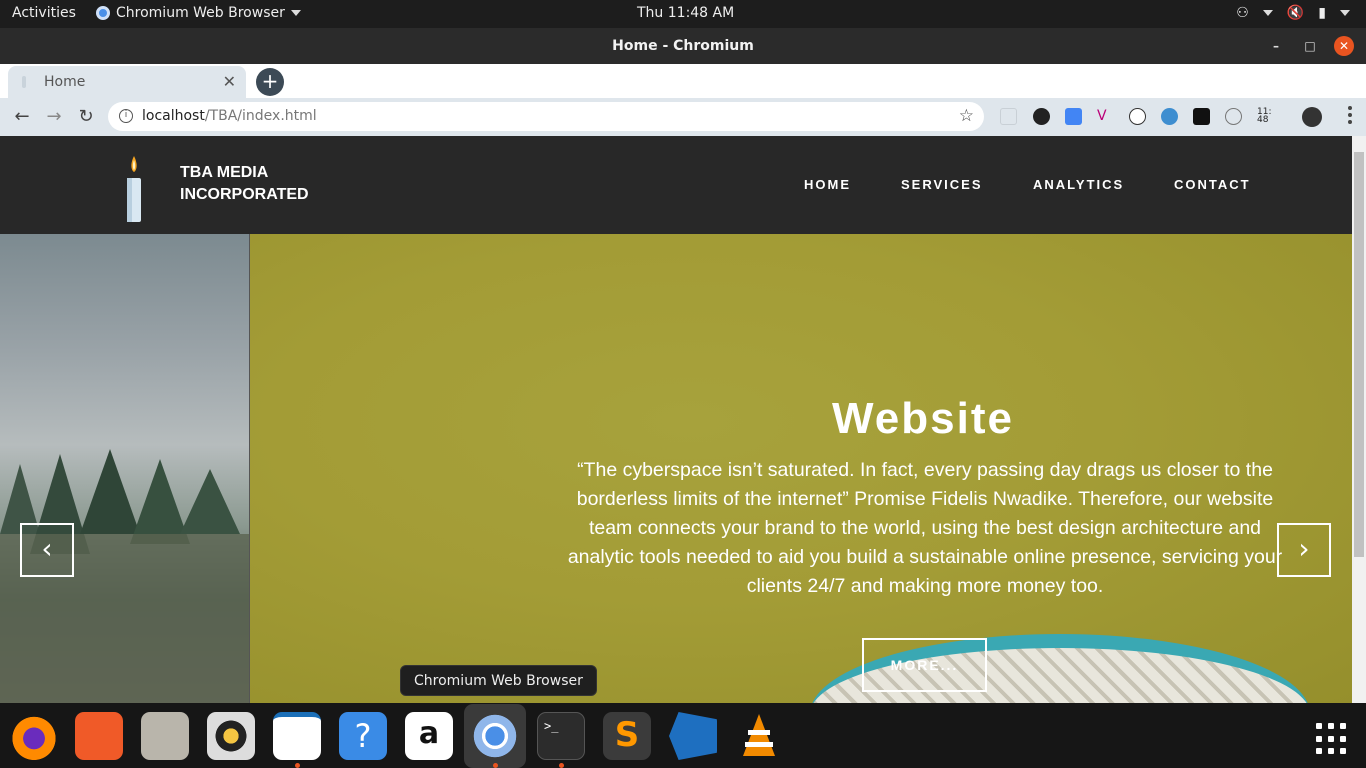 The height and width of the screenshot is (768, 1366). Describe the element at coordinates (1350, 116) in the screenshot. I see `kebab-menu-icon` at that location.